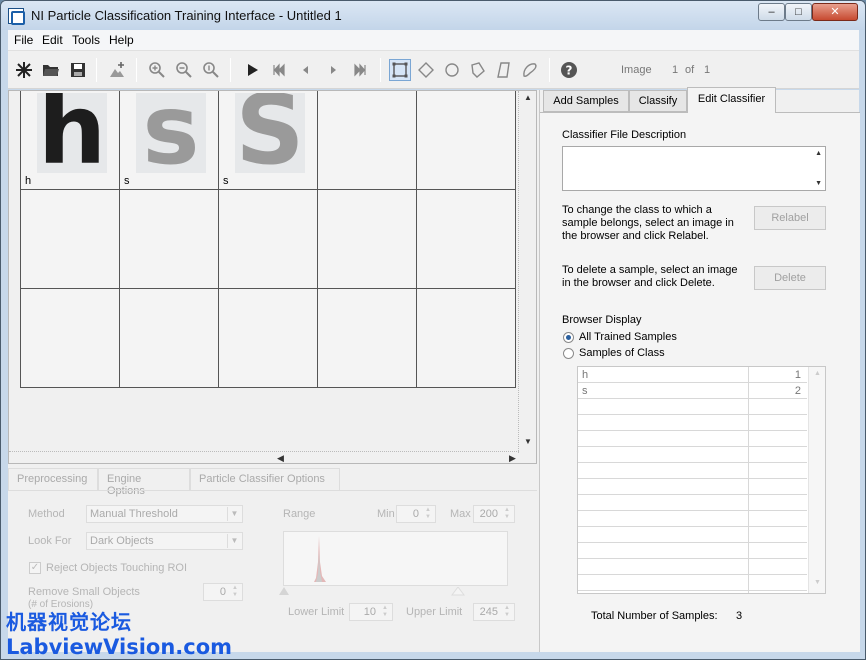 This screenshot has width=866, height=660. Describe the element at coordinates (416, 514) in the screenshot. I see `min-input: 0 ▲ ▼` at that location.